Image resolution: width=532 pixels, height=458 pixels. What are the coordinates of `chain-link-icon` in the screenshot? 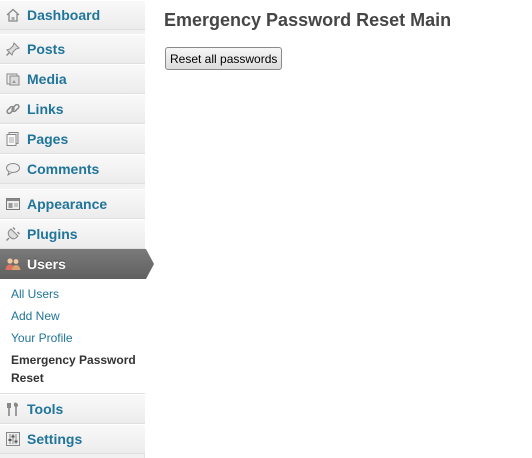 It's located at (13, 109).